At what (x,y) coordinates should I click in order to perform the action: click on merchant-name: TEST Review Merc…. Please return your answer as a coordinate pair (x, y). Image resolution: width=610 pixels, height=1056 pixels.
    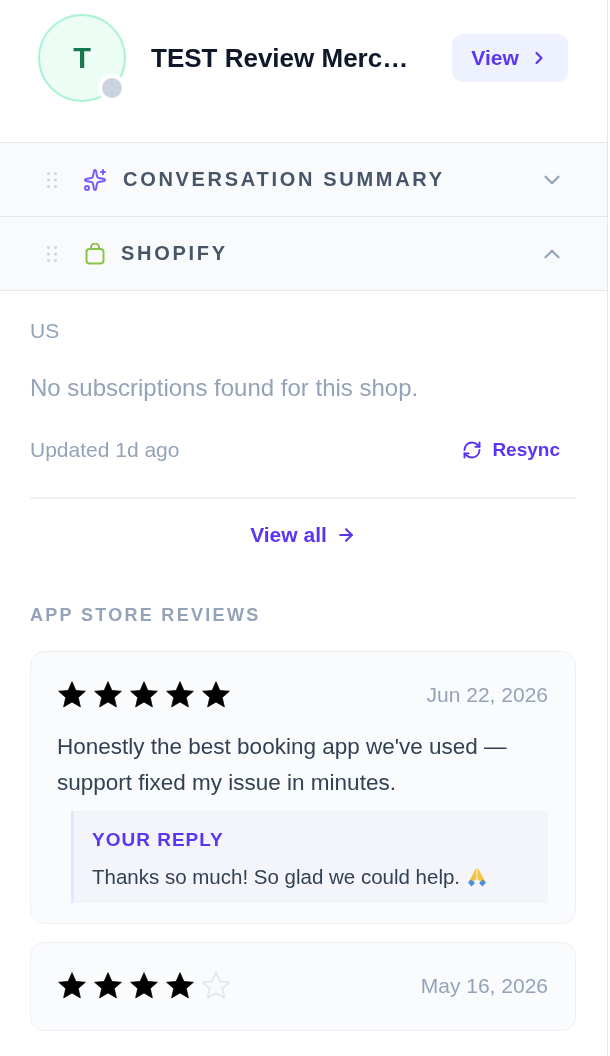
    Looking at the image, I should click on (280, 58).